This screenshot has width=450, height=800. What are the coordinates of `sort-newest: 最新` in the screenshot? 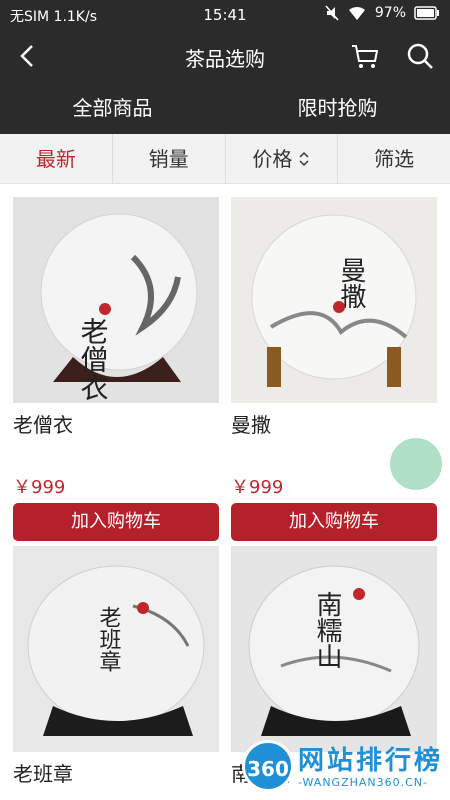 It's located at (56, 158).